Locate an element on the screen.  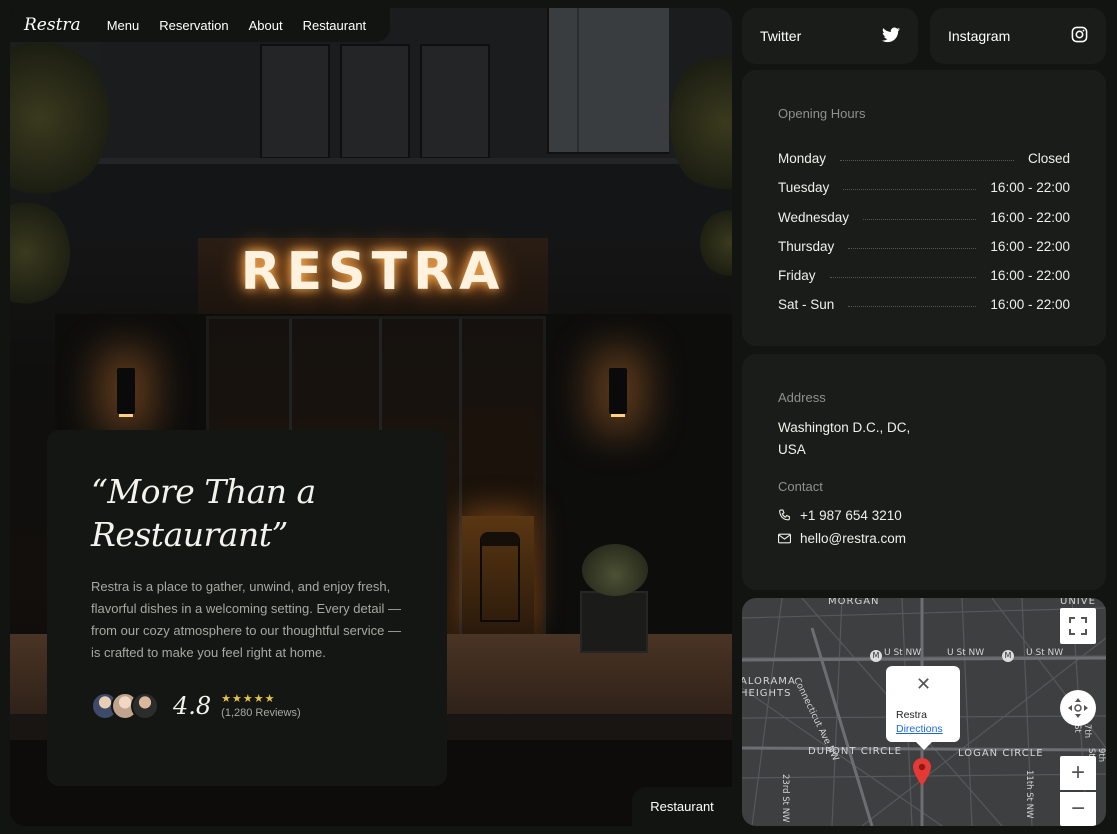
hours-row: Friday 16:00 - 22:00 is located at coordinates (924, 268).